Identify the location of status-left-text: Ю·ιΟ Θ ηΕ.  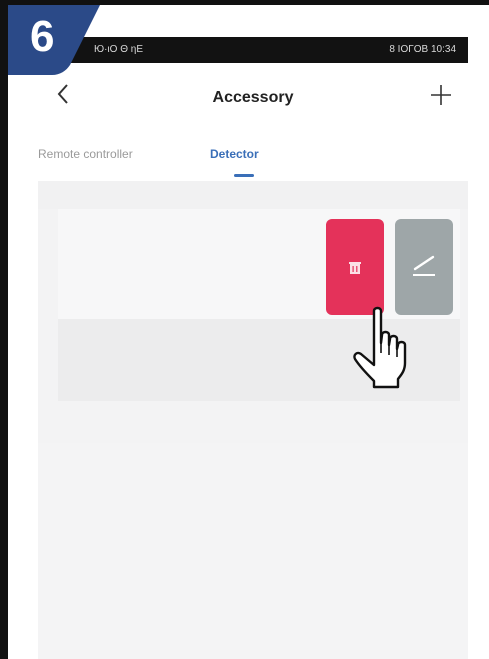
(118, 49).